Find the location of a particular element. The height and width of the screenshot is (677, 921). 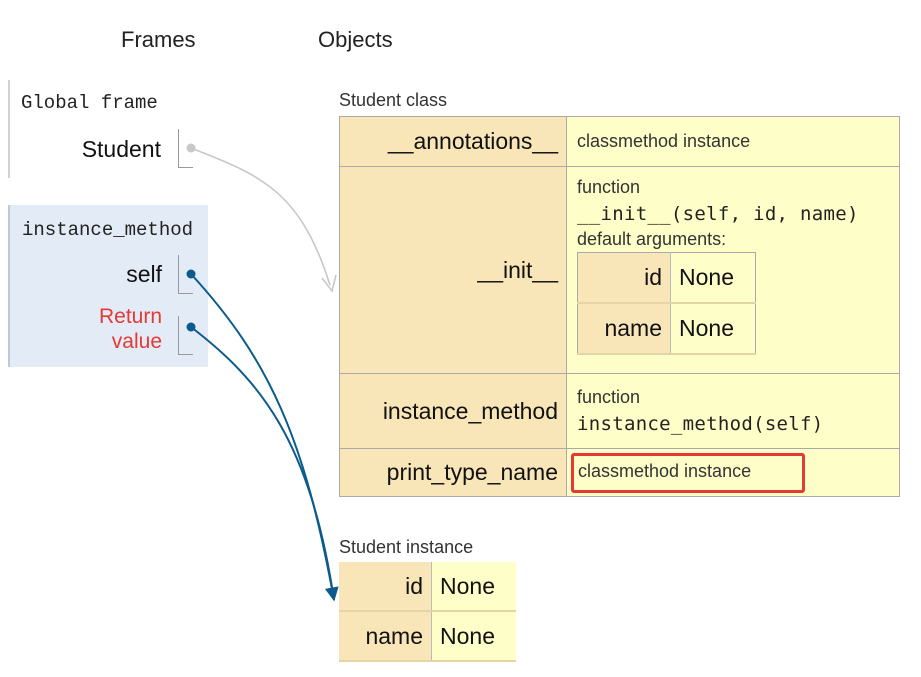

arrow-student-to-class is located at coordinates (261, 218).